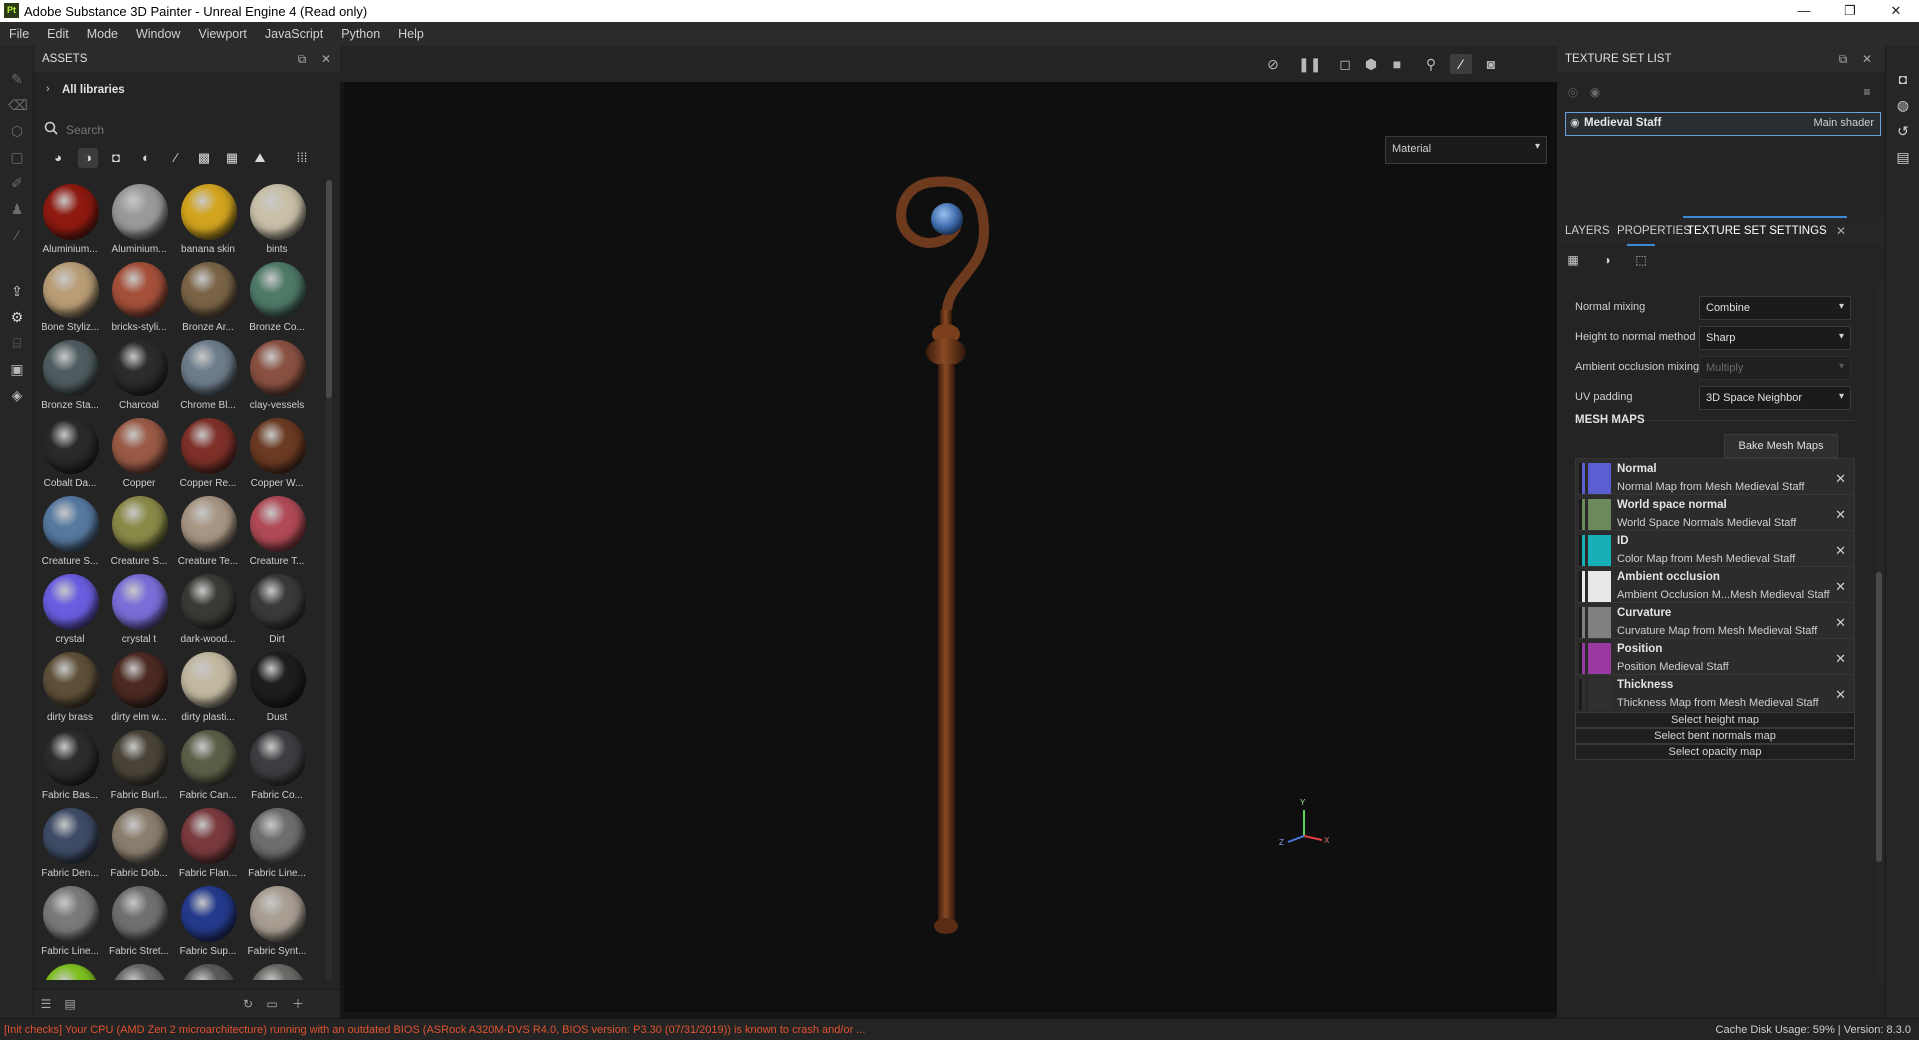  I want to click on view-mode-grid-icon: ⁞⁞⁞, so click(302, 158).